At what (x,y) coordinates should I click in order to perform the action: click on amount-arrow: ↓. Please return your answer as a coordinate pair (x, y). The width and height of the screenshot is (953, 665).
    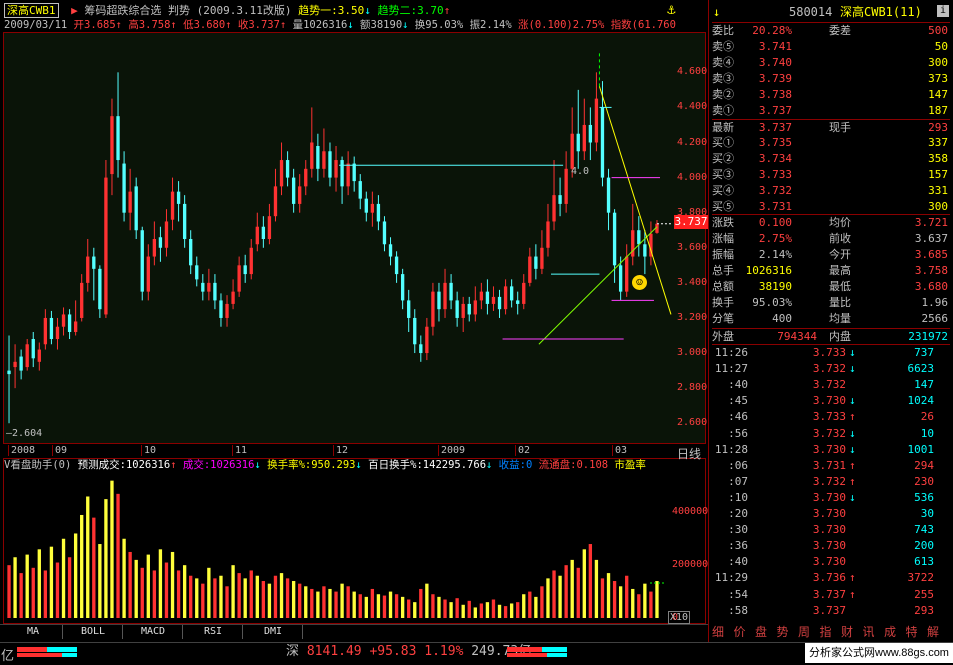
    Looking at the image, I should click on (405, 25).